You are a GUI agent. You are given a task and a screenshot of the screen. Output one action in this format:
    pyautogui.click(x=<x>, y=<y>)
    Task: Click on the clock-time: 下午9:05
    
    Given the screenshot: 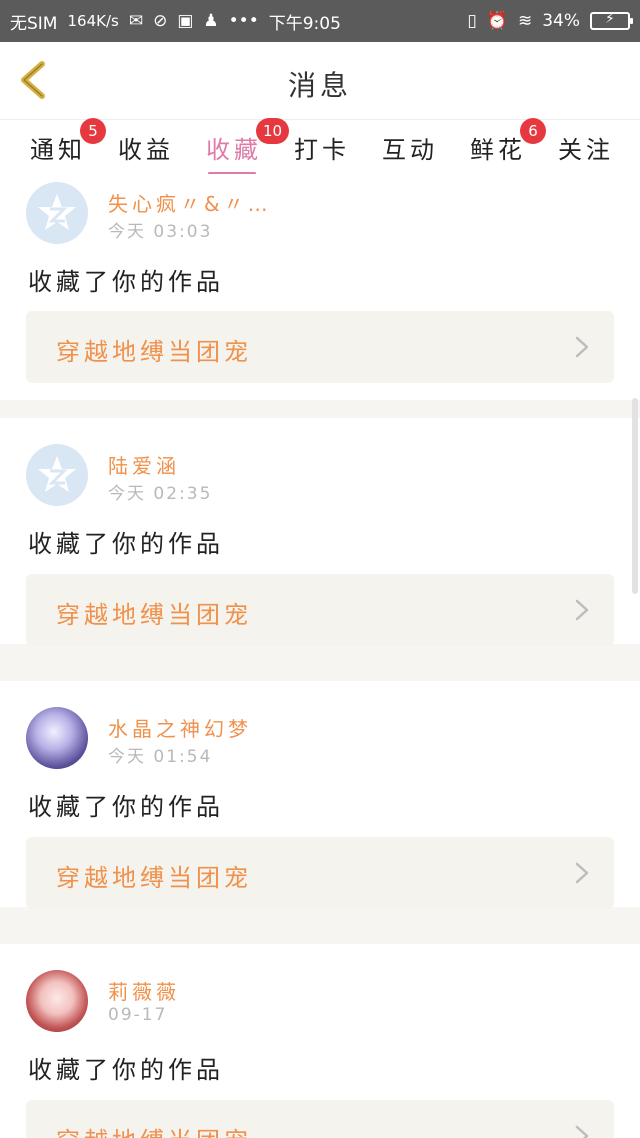 What is the action you would take?
    pyautogui.click(x=304, y=23)
    